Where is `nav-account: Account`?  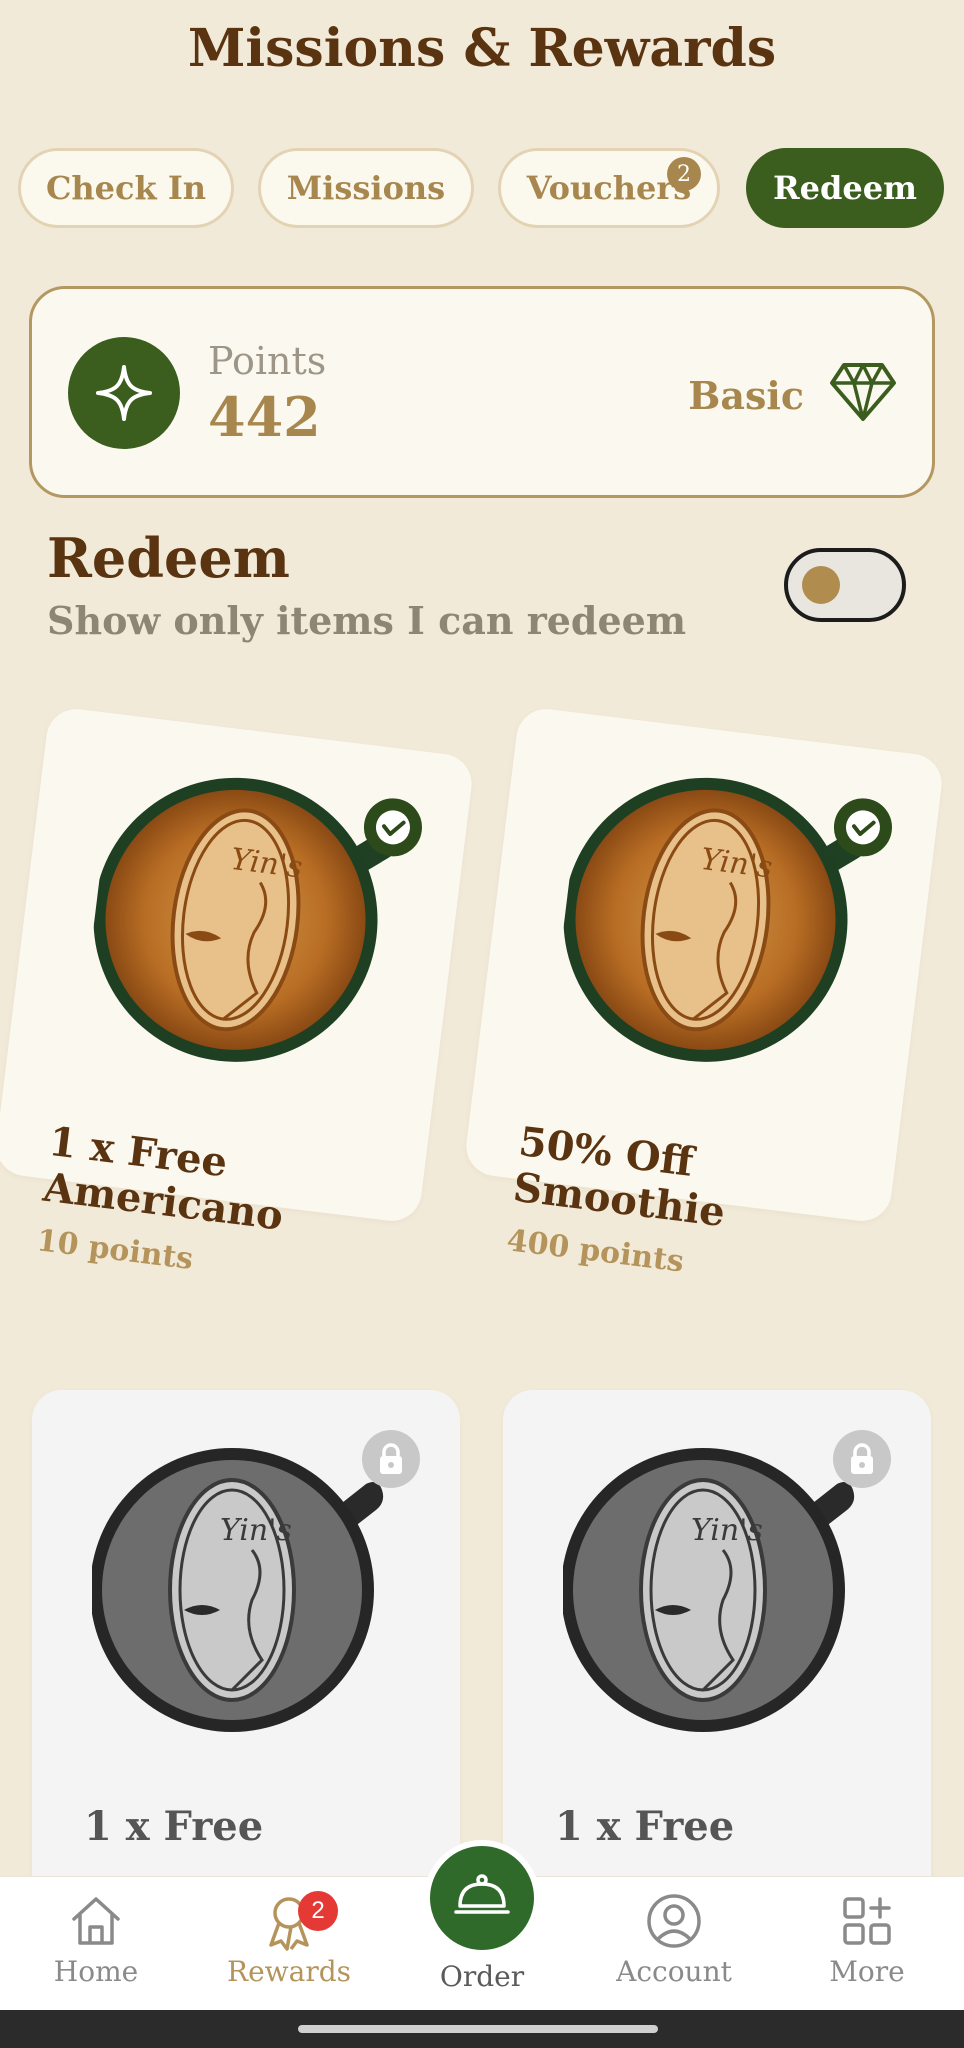
nav-account: Account is located at coordinates (674, 1946).